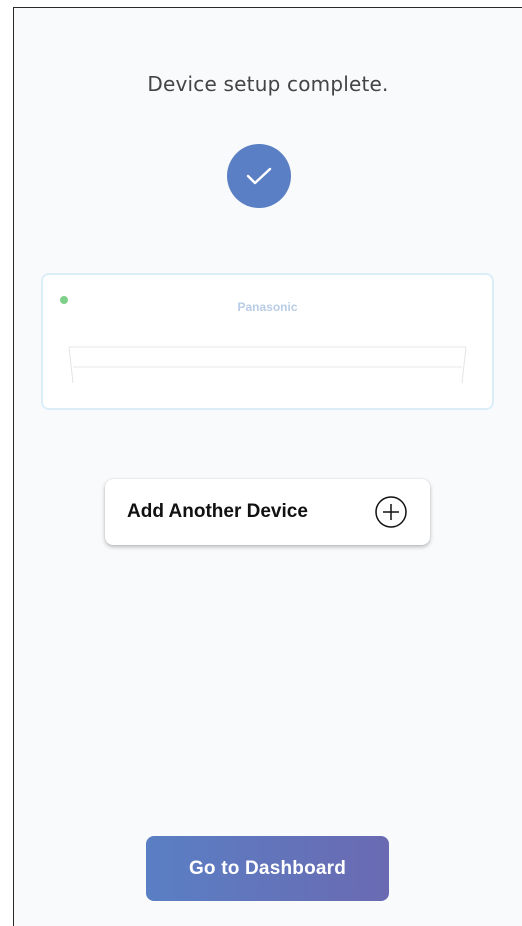 Image resolution: width=522 pixels, height=926 pixels. Describe the element at coordinates (267, 868) in the screenshot. I see `go-to-dashboard-button: Go to Dashboard` at that location.